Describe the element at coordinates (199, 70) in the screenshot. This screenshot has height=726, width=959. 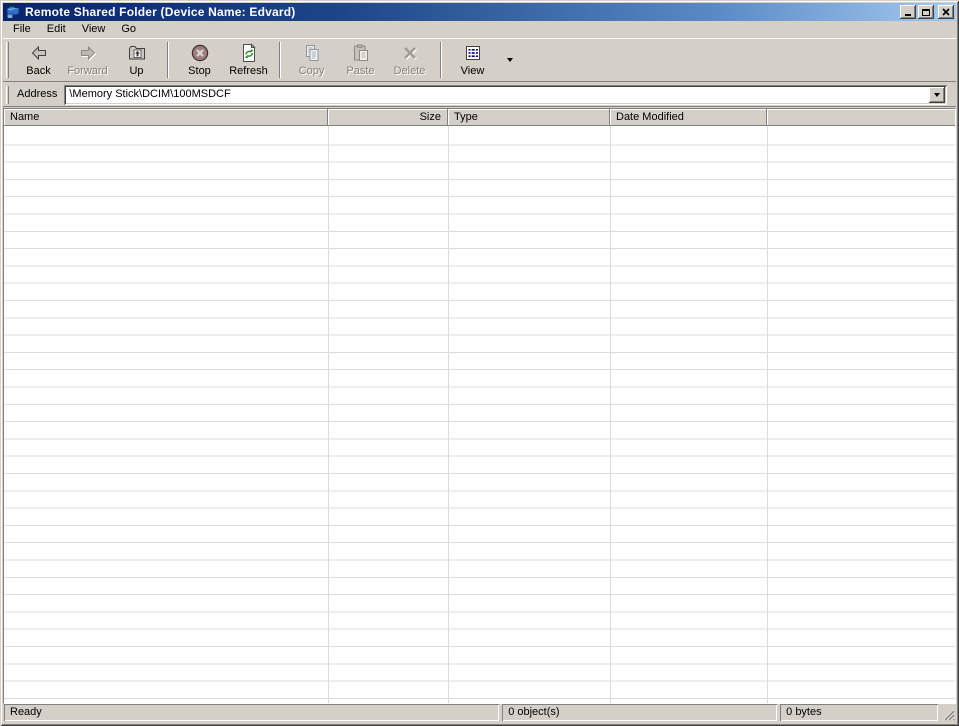
I see `stop-label: Stop` at that location.